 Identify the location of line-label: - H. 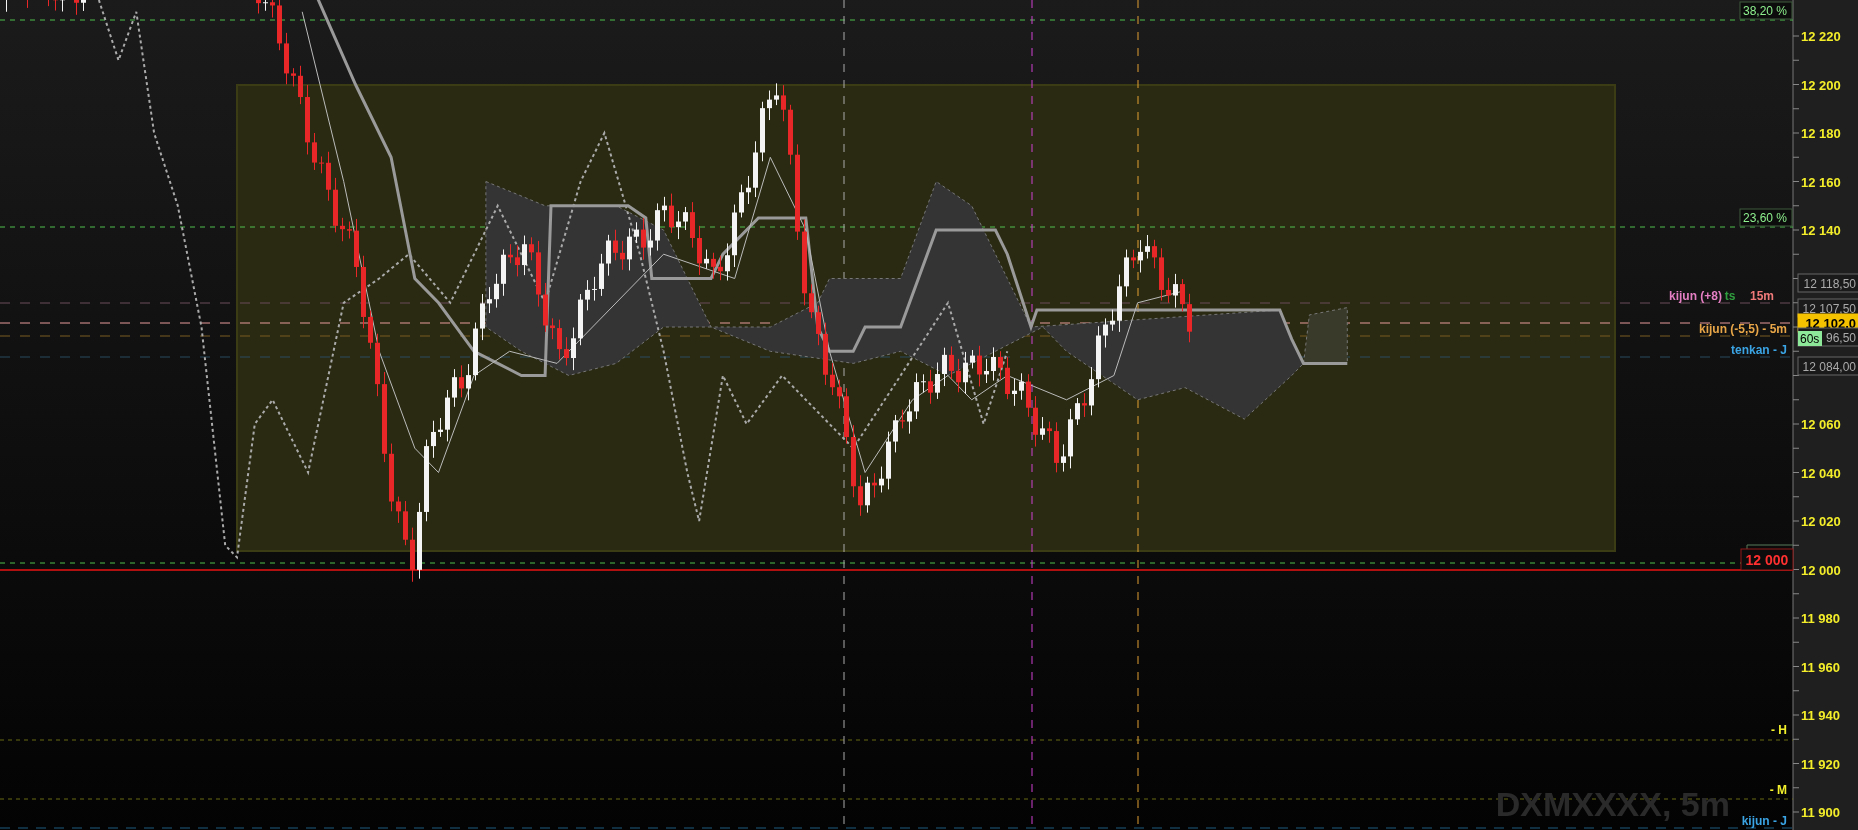
(1779, 730).